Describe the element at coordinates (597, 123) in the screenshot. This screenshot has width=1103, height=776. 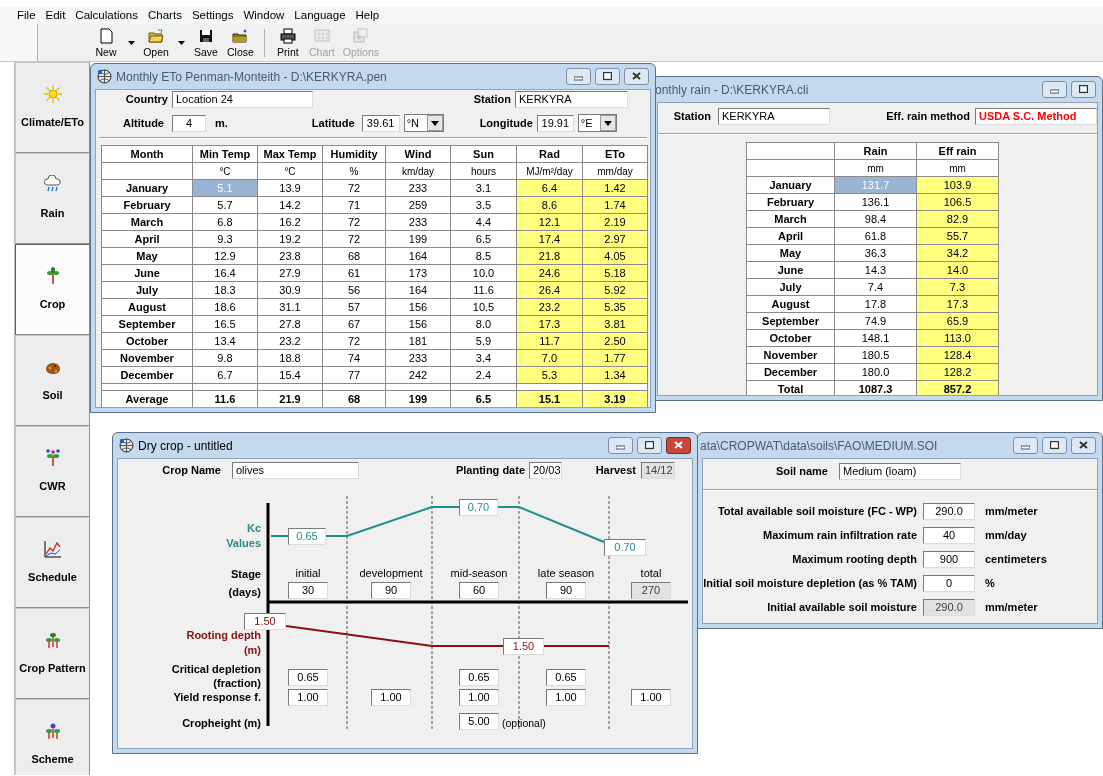
I see `dropdown: °E` at that location.